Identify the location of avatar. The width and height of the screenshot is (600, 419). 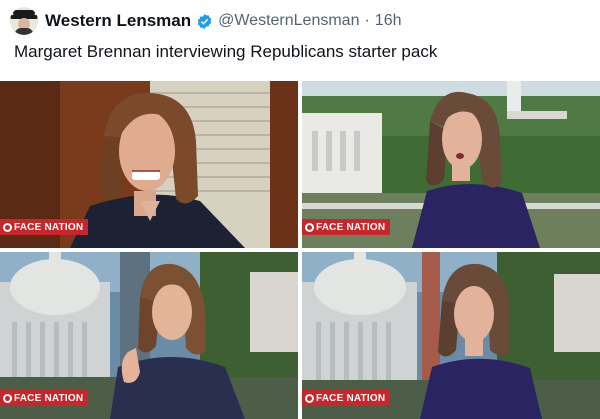
(24, 21).